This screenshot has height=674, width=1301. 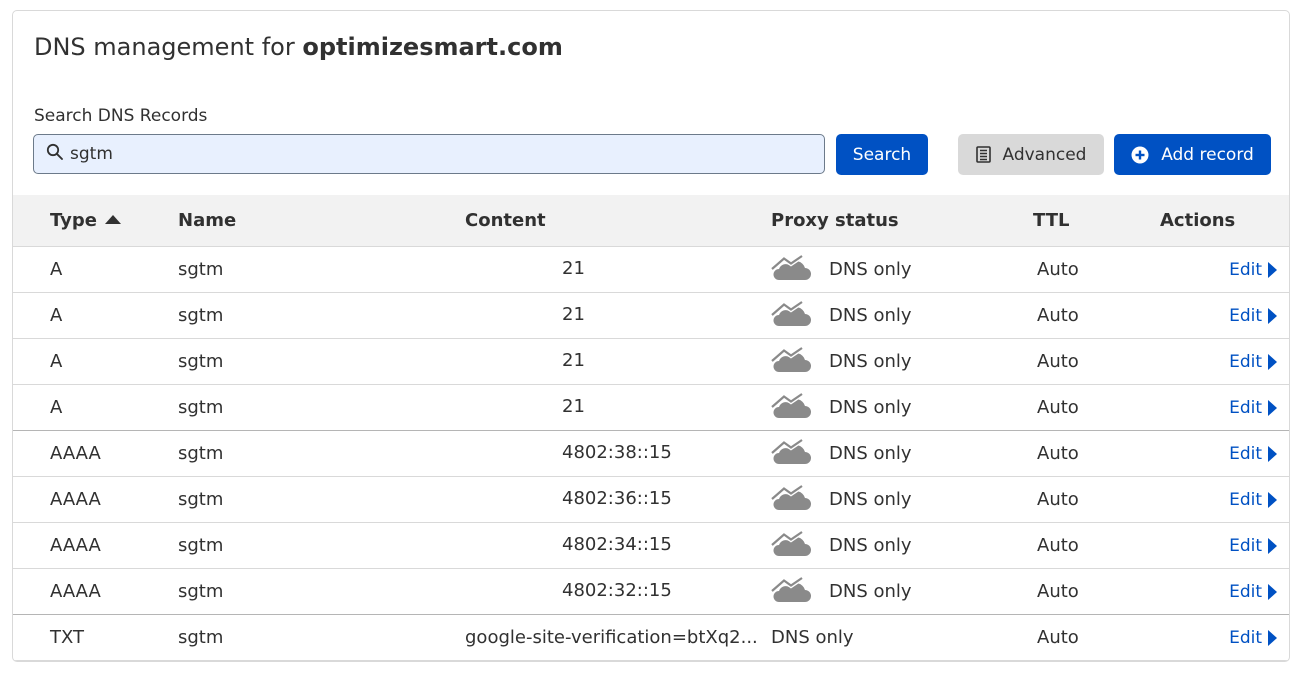 What do you see at coordinates (298, 47) in the screenshot?
I see `page-title: DNS management for optimizesmart.com` at bounding box center [298, 47].